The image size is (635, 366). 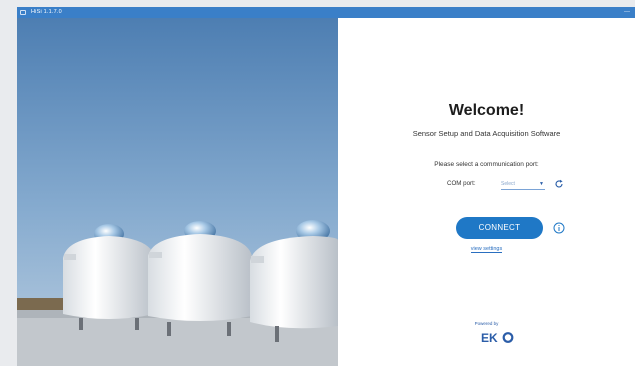 What do you see at coordinates (499, 228) in the screenshot?
I see `connect-button: CONNECT` at bounding box center [499, 228].